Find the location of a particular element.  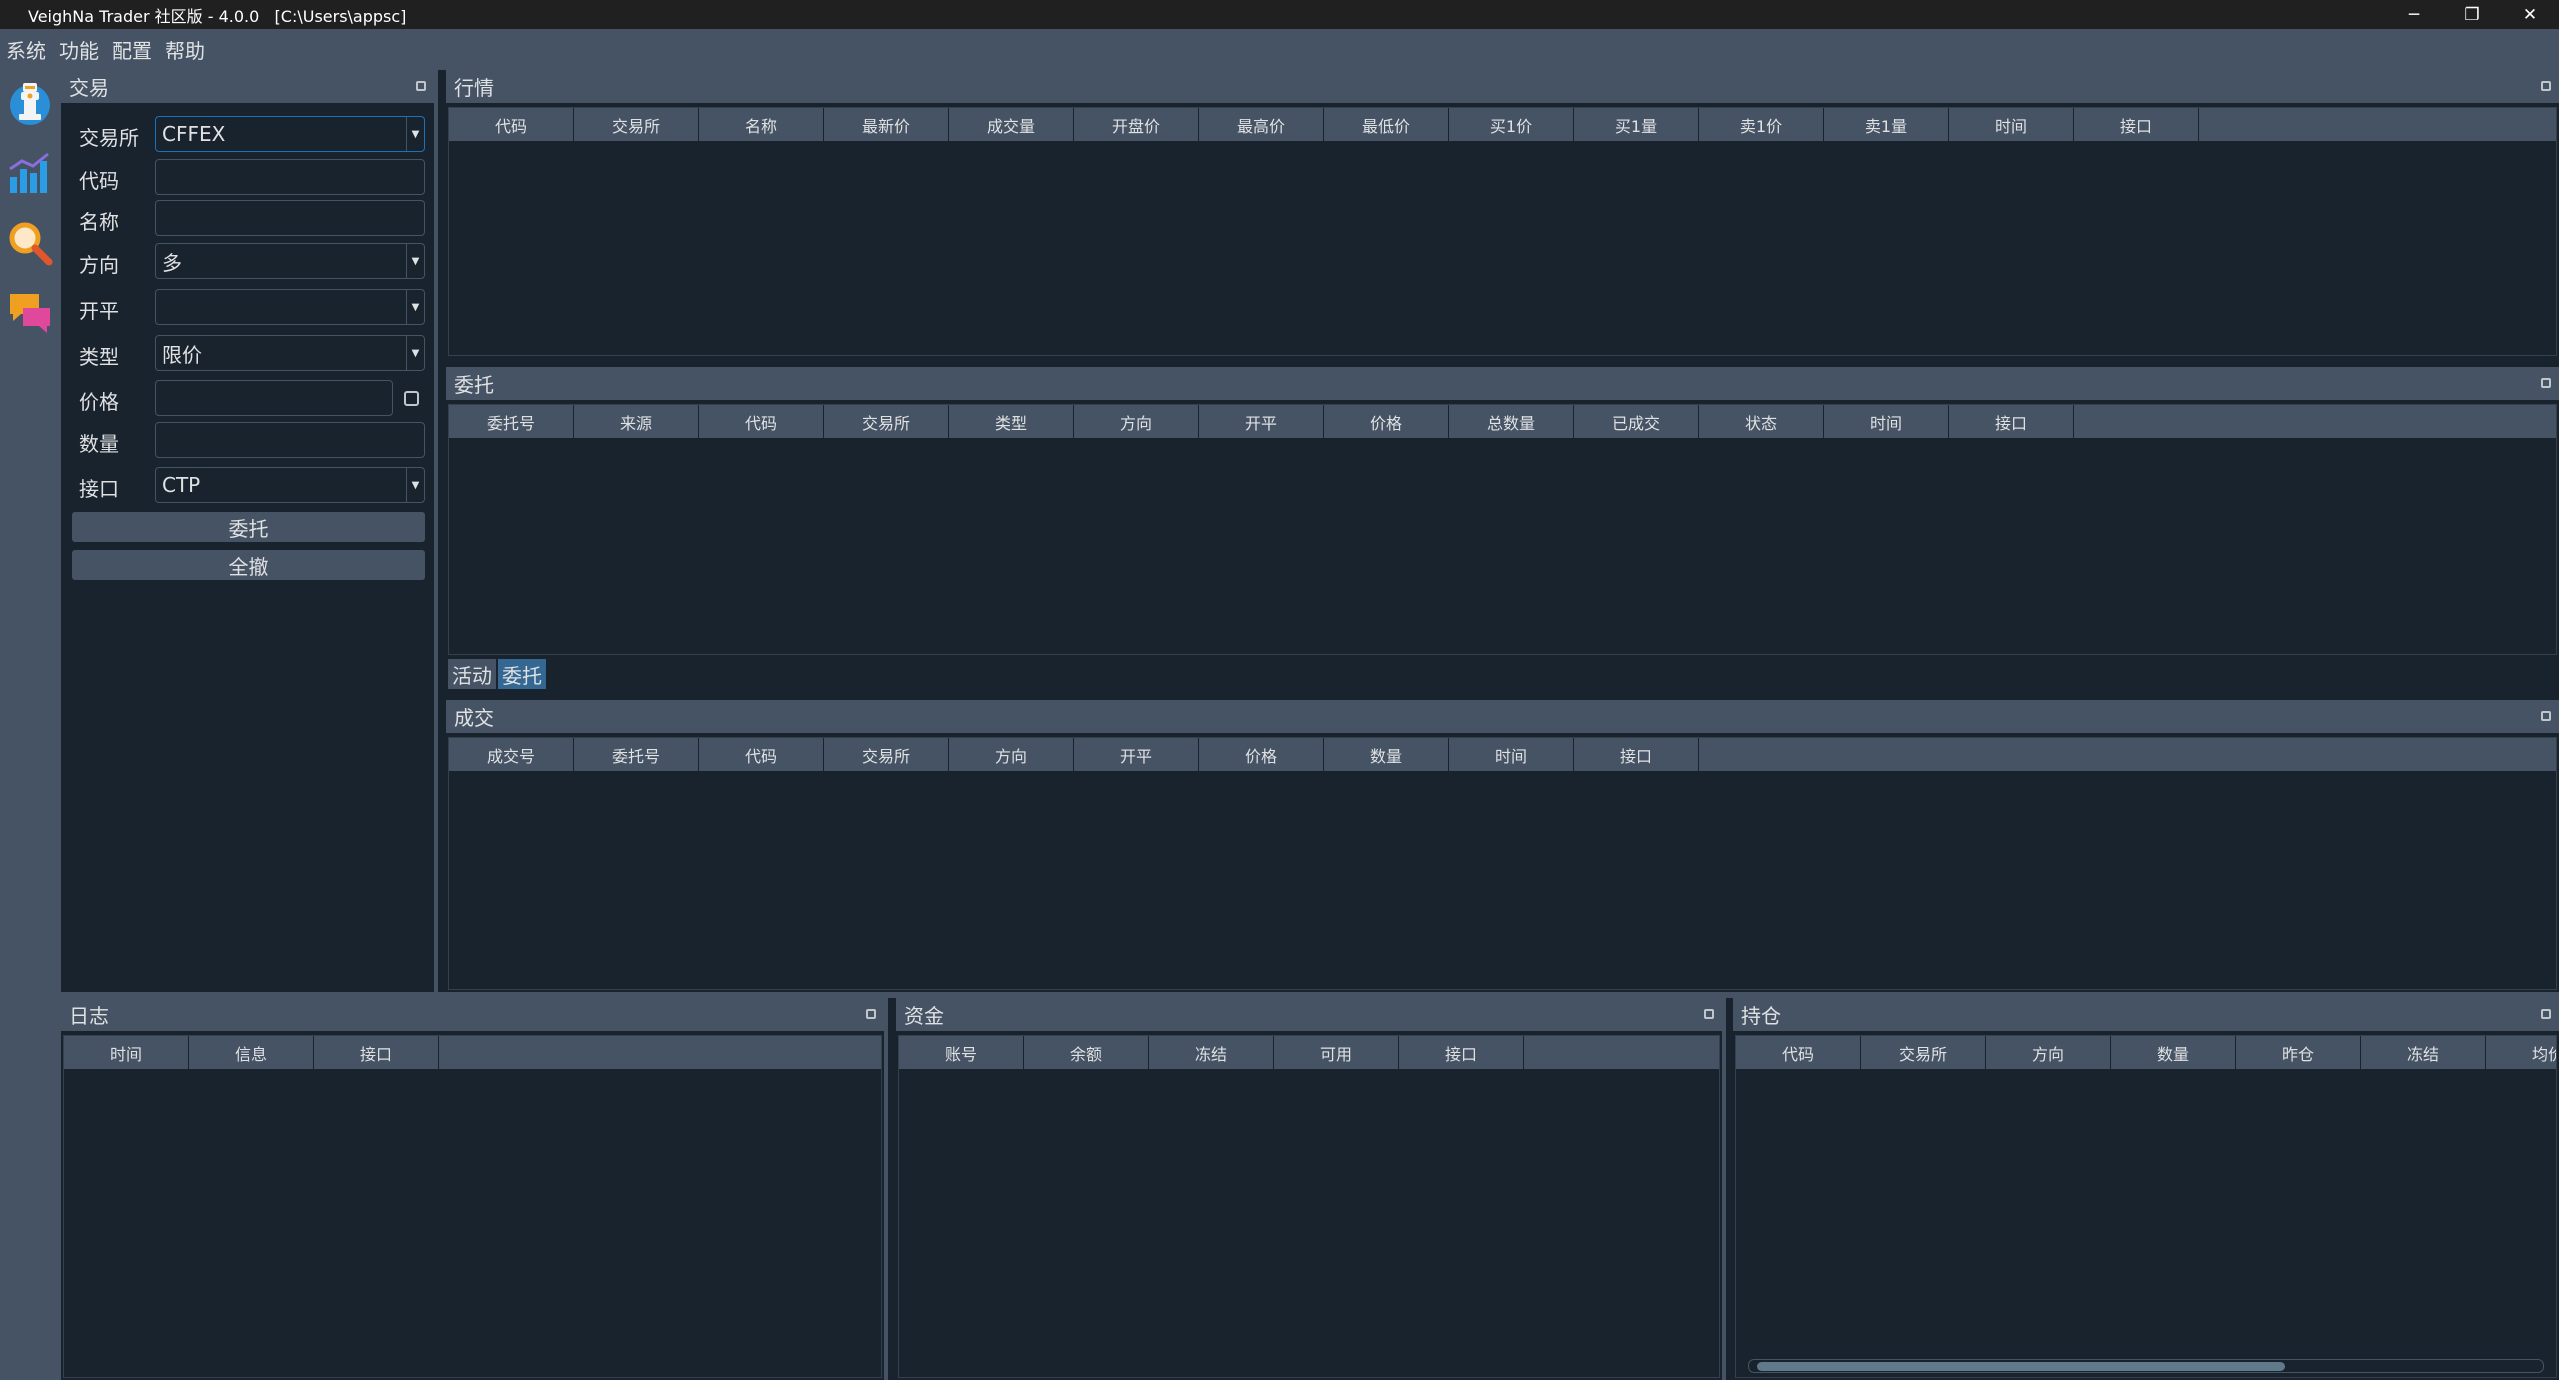

direction-select: 多 ▼ is located at coordinates (290, 261).